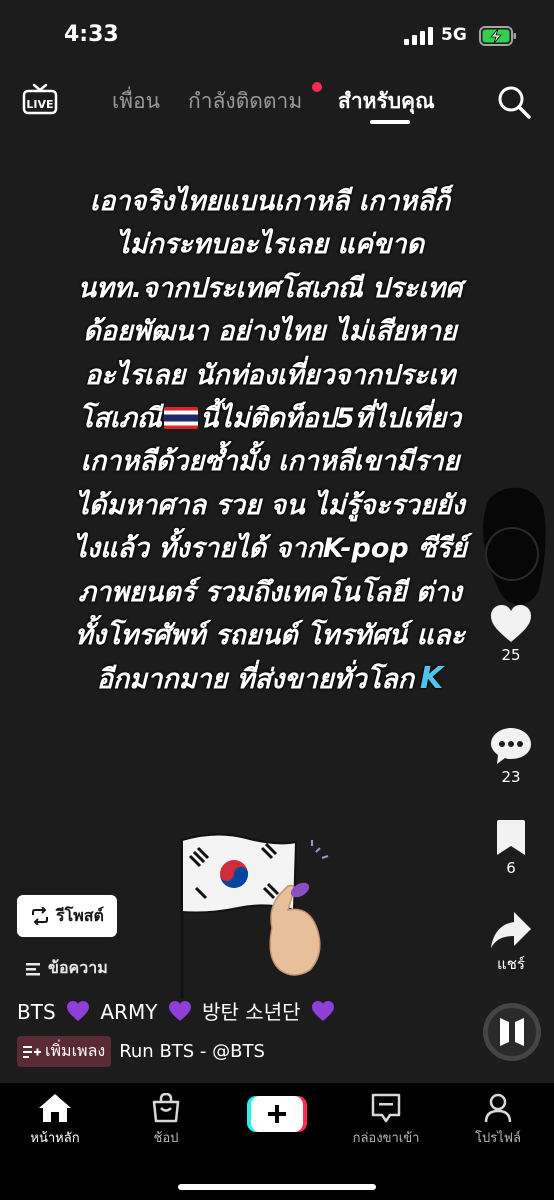 The image size is (554, 1200). What do you see at coordinates (277, 1114) in the screenshot?
I see `create-plus-button` at bounding box center [277, 1114].